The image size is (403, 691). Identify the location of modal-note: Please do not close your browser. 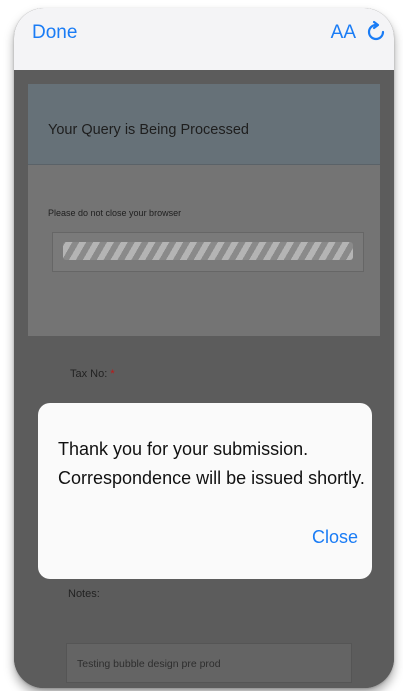
(115, 213).